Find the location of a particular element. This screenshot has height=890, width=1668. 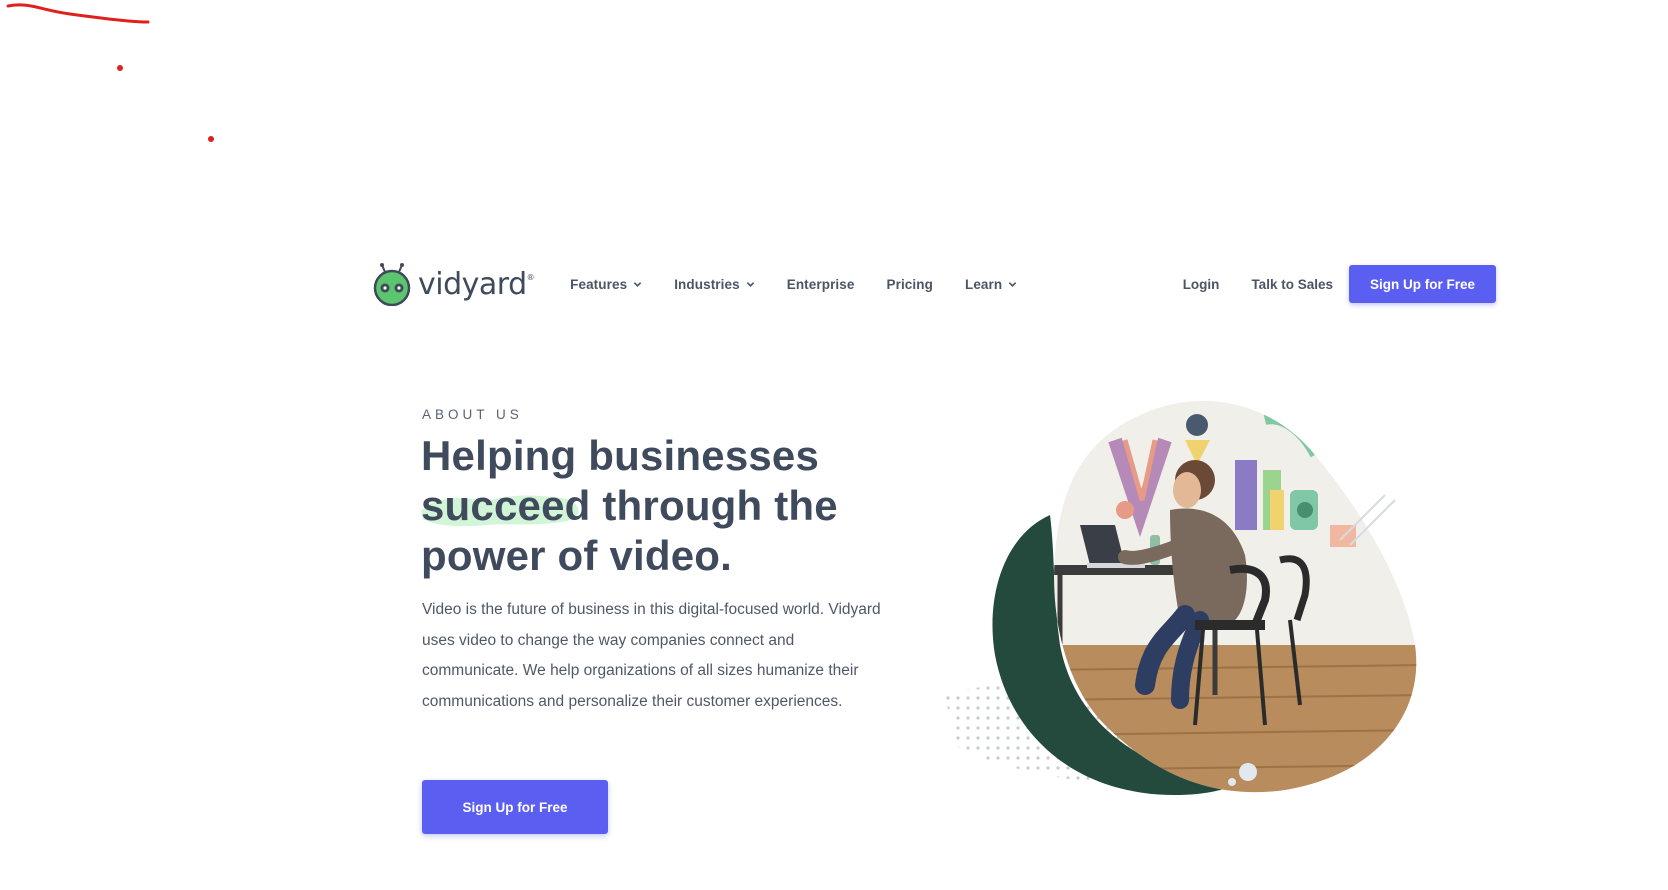

menu-pricing-label: Pricing is located at coordinates (909, 284).